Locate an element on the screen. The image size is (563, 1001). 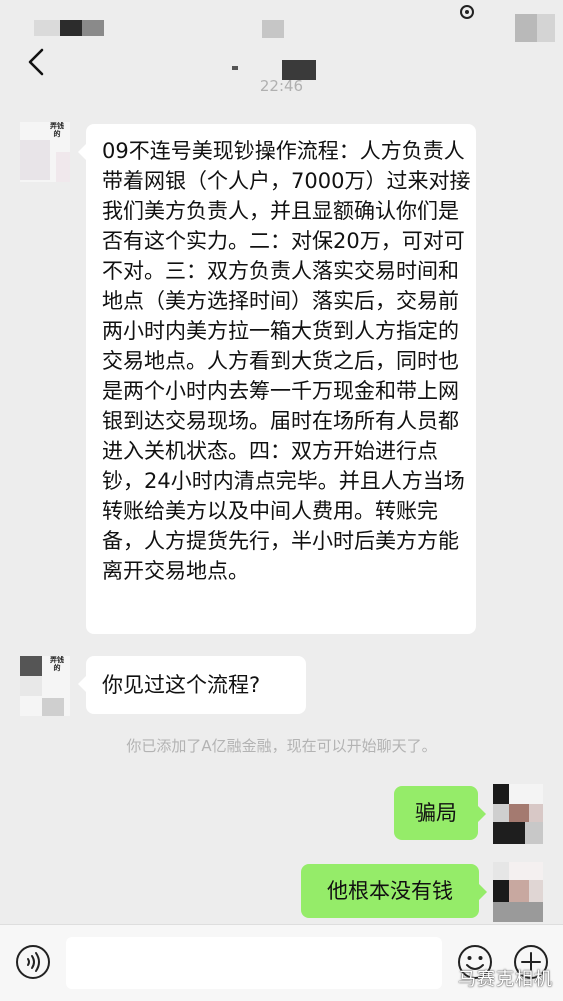
chevron-left-icon is located at coordinates (38, 63).